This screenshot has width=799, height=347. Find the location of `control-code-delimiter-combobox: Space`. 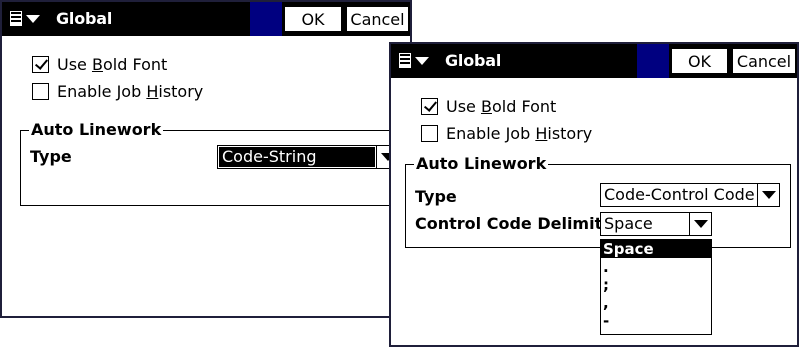

control-code-delimiter-combobox: Space is located at coordinates (656, 224).